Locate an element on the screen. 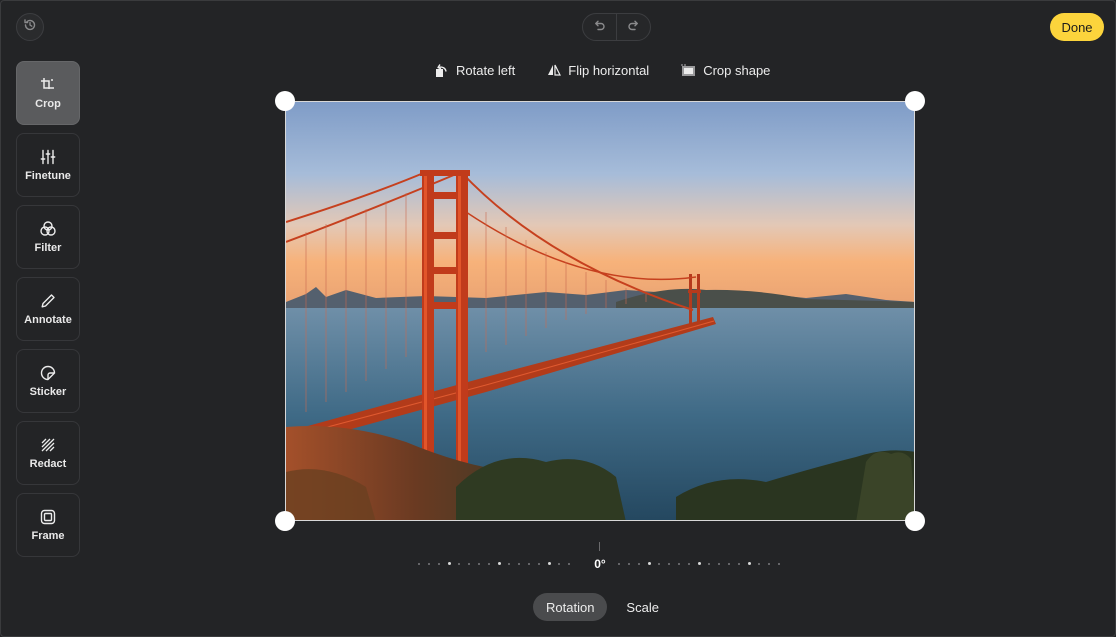  crop-handle-top-left is located at coordinates (285, 101).